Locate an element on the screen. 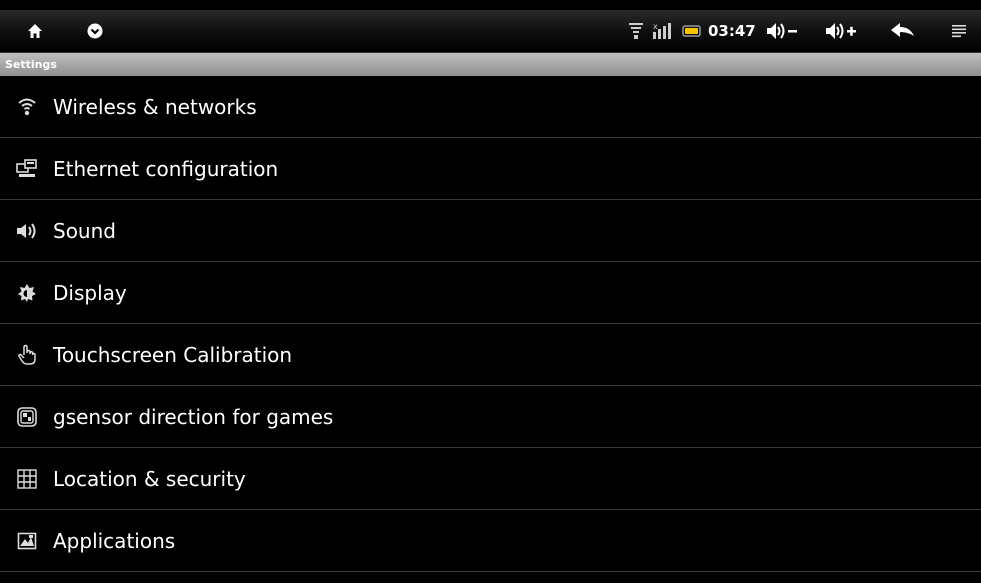 Image resolution: width=981 pixels, height=583 pixels. menu-icon is located at coordinates (959, 31).